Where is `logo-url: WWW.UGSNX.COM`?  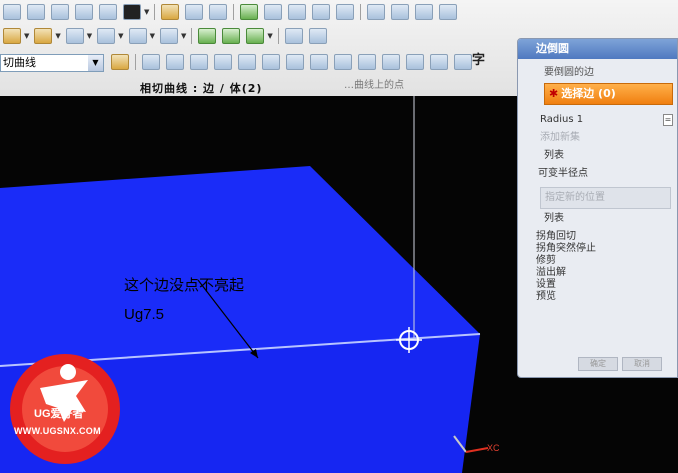
logo-url: WWW.UGSNX.COM is located at coordinates (57, 431).